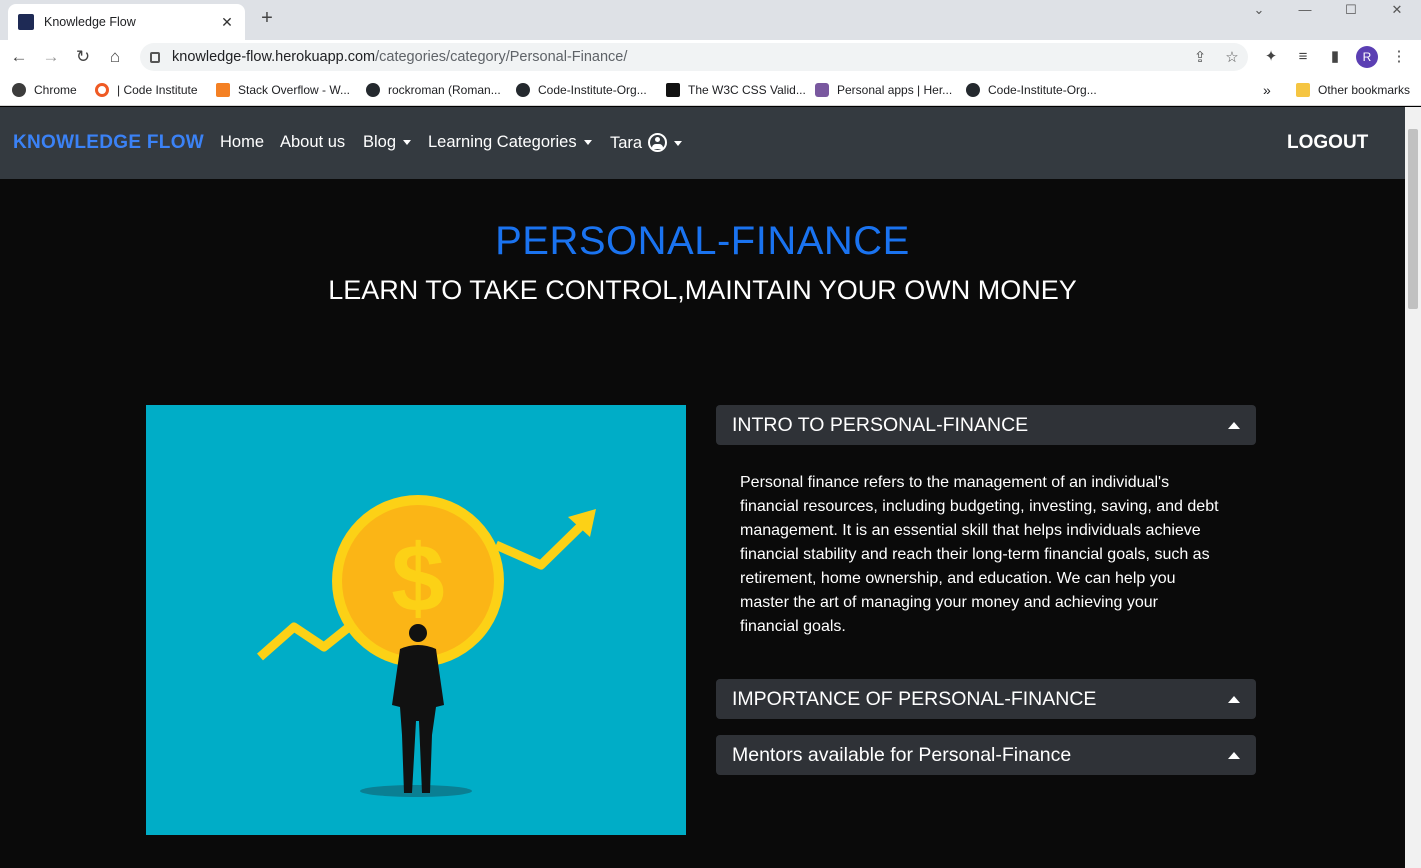 Image resolution: width=1421 pixels, height=868 pixels. What do you see at coordinates (26, 22) in the screenshot?
I see `site-favicon-icon` at bounding box center [26, 22].